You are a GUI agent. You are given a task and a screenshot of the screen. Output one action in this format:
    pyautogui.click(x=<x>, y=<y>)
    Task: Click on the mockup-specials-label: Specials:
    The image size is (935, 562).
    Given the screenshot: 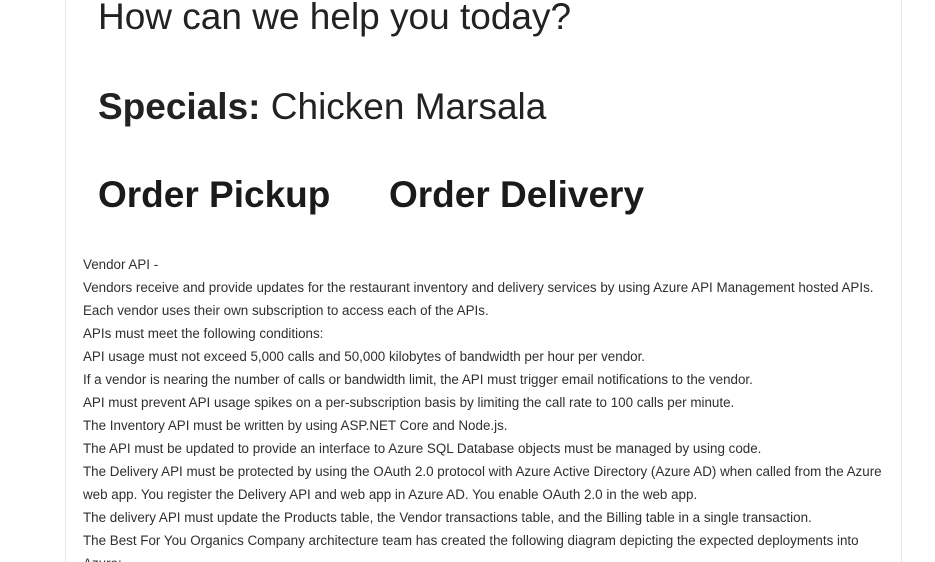 What is the action you would take?
    pyautogui.click(x=179, y=106)
    